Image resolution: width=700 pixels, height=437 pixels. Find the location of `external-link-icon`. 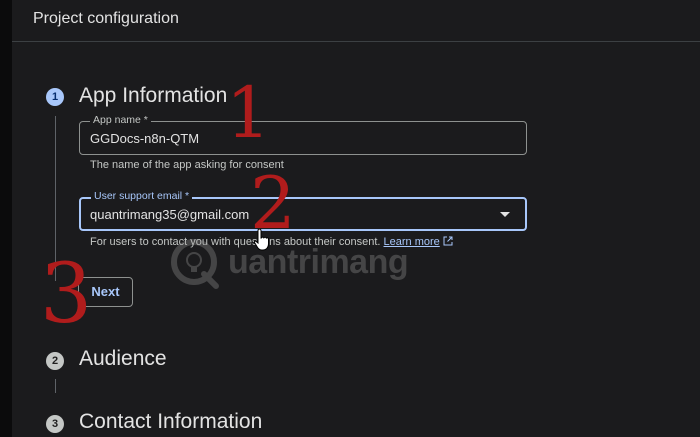

external-link-icon is located at coordinates (448, 241).